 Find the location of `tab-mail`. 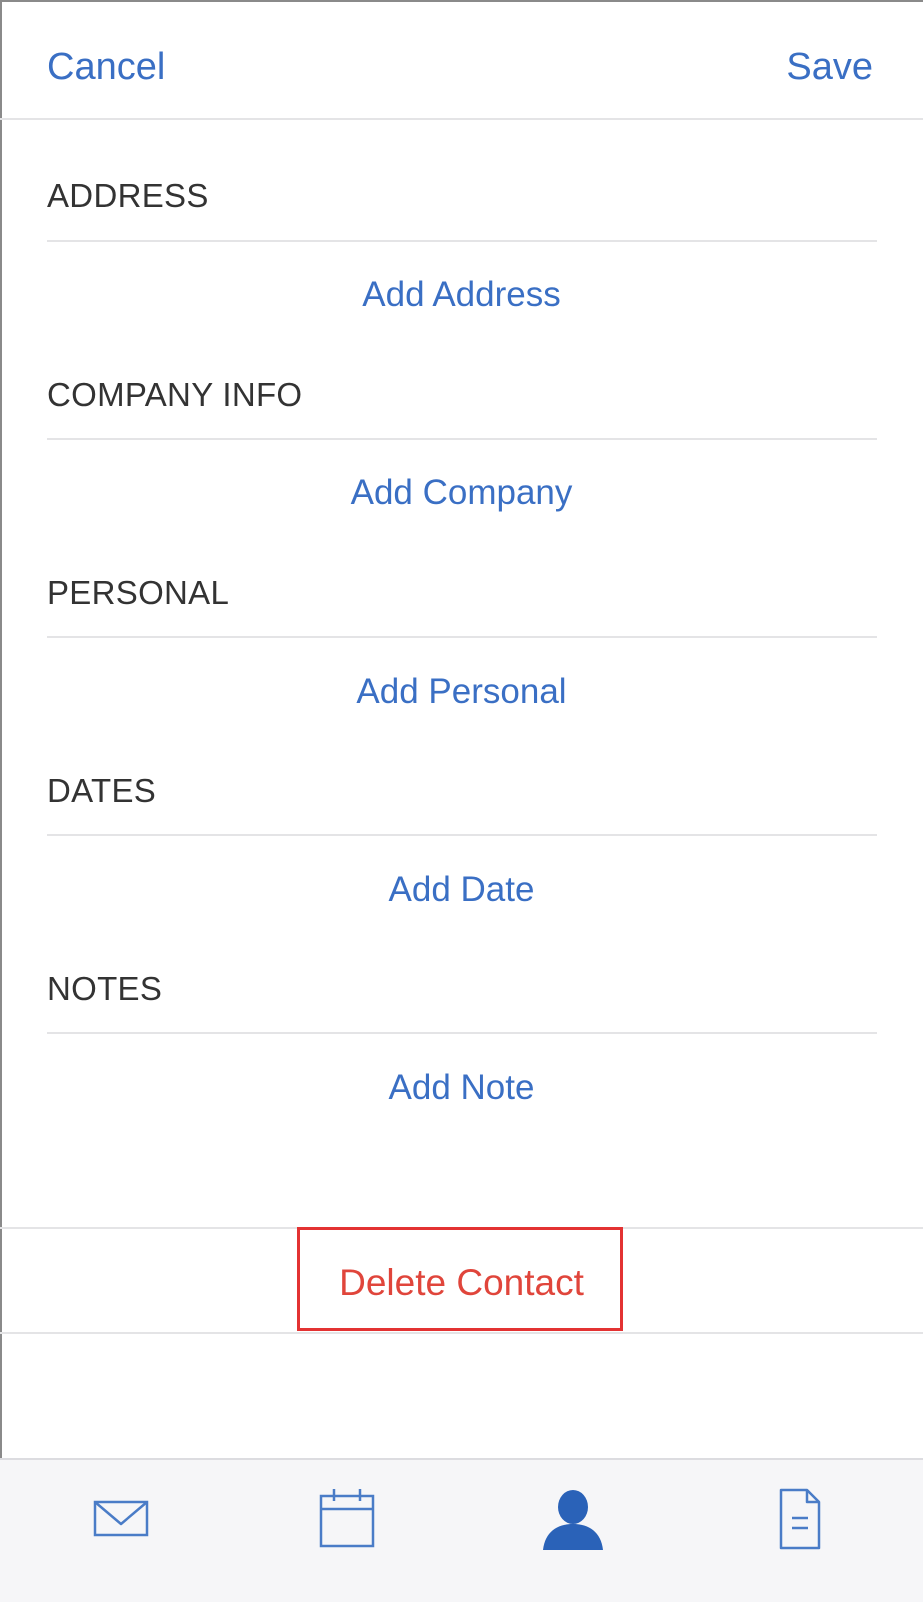

tab-mail is located at coordinates (121, 1518).